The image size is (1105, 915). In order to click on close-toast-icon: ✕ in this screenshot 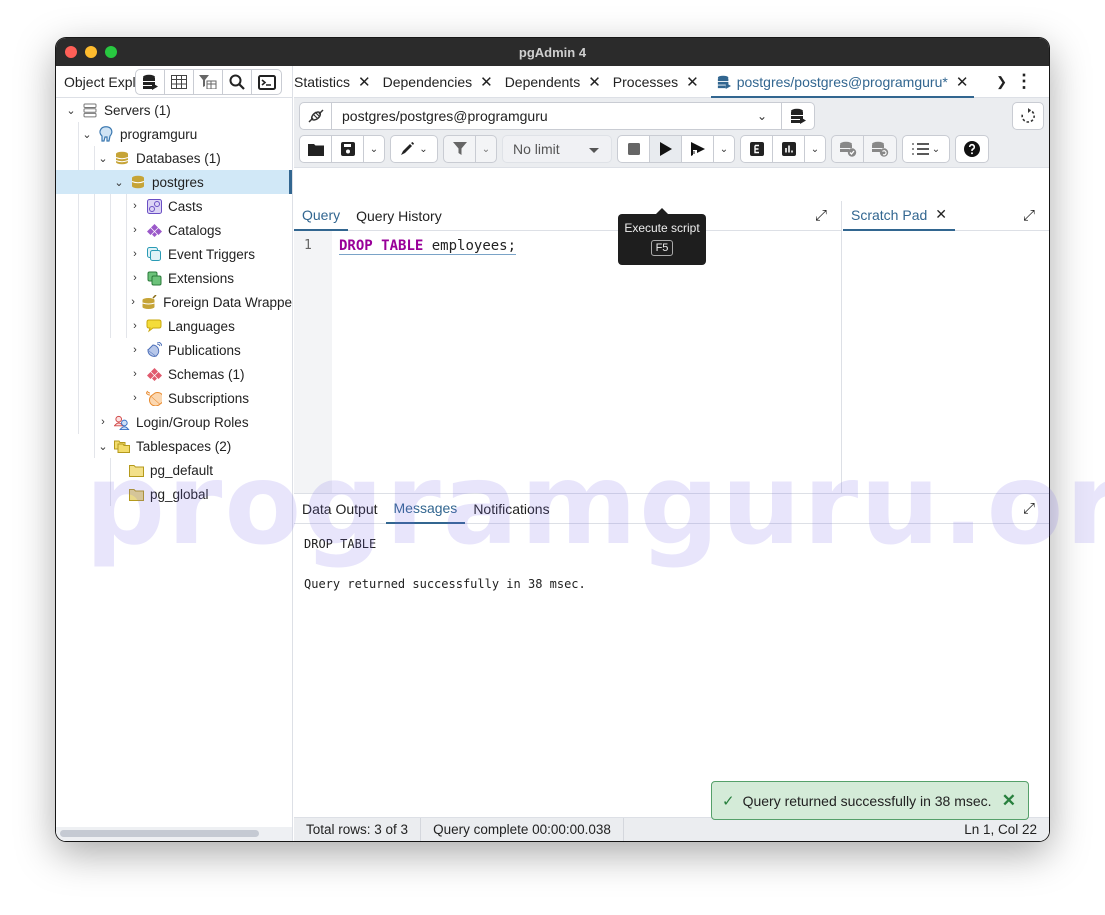, I will do `click(1009, 801)`.